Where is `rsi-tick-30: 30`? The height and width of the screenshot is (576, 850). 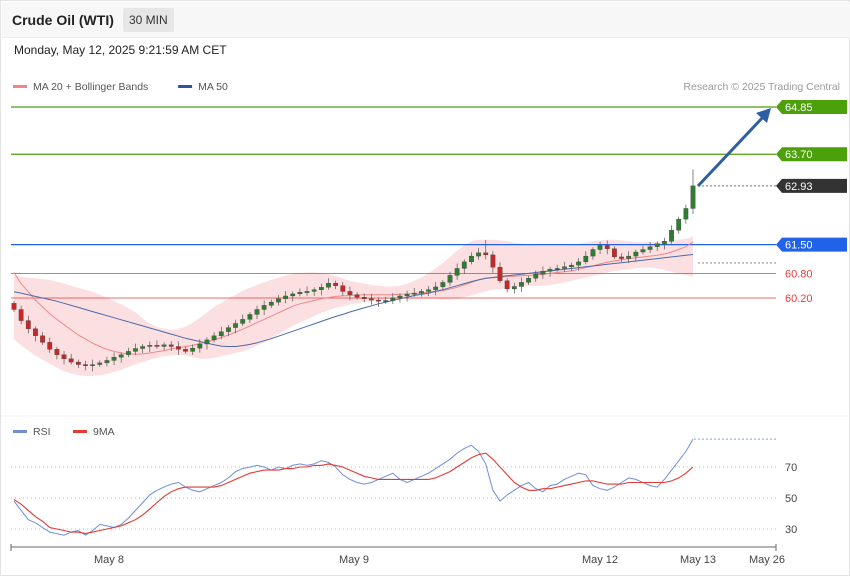
rsi-tick-30: 30 is located at coordinates (791, 530).